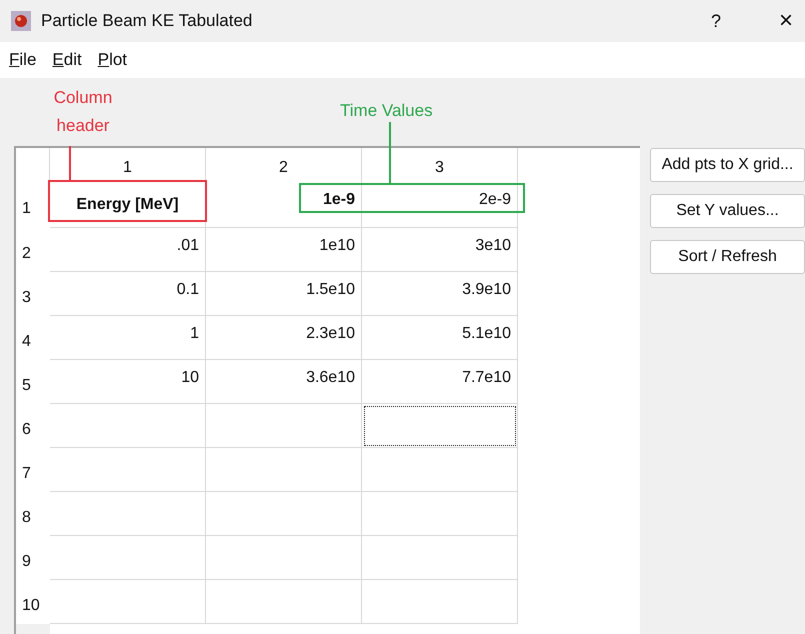 The width and height of the screenshot is (805, 634). I want to click on row-header: 5, so click(26, 386).